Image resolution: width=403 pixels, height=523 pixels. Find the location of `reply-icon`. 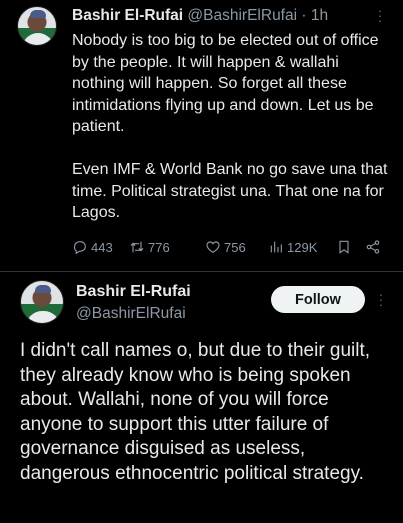

reply-icon is located at coordinates (80, 248).